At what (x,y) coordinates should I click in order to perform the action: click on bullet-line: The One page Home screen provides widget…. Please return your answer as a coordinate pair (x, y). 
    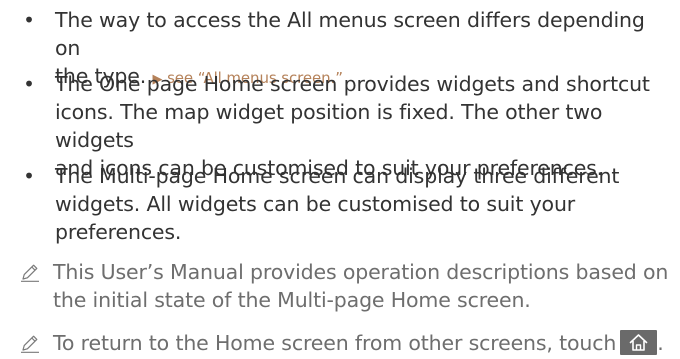
    Looking at the image, I should click on (352, 84).